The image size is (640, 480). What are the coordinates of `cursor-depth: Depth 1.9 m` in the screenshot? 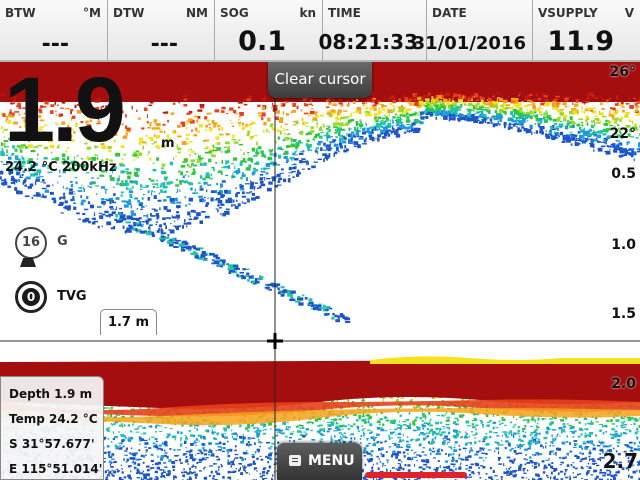 It's located at (51, 394).